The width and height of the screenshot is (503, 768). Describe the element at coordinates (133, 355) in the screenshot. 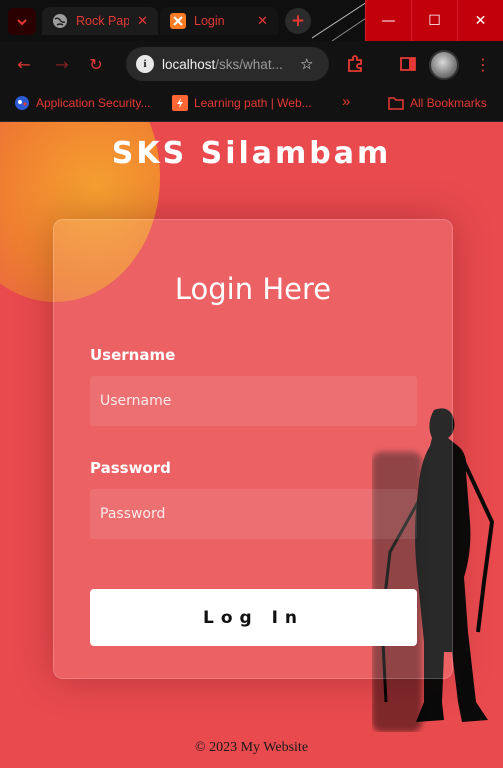

I see `username-label: Username` at that location.